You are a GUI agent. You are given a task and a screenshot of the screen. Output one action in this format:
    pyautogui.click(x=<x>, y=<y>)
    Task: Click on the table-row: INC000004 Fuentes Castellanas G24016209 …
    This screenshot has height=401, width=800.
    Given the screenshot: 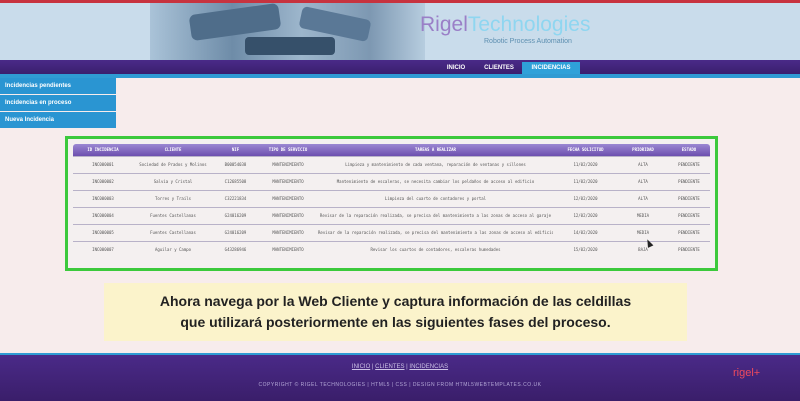 What is the action you would take?
    pyautogui.click(x=391, y=215)
    